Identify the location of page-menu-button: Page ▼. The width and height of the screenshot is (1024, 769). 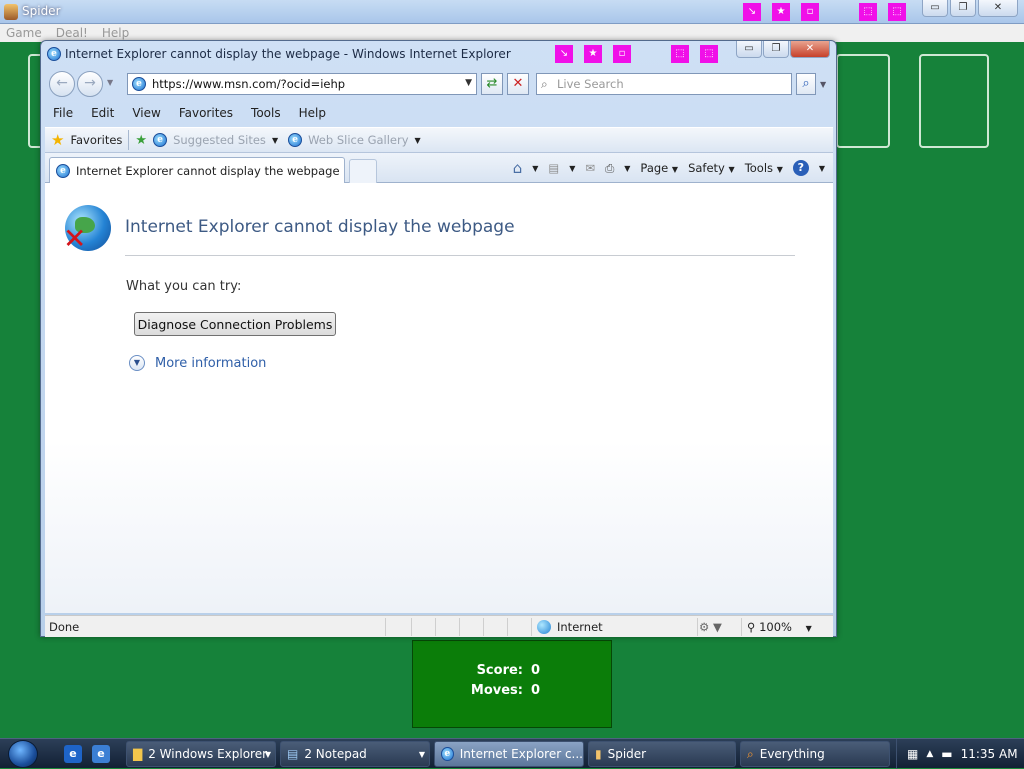
(659, 168).